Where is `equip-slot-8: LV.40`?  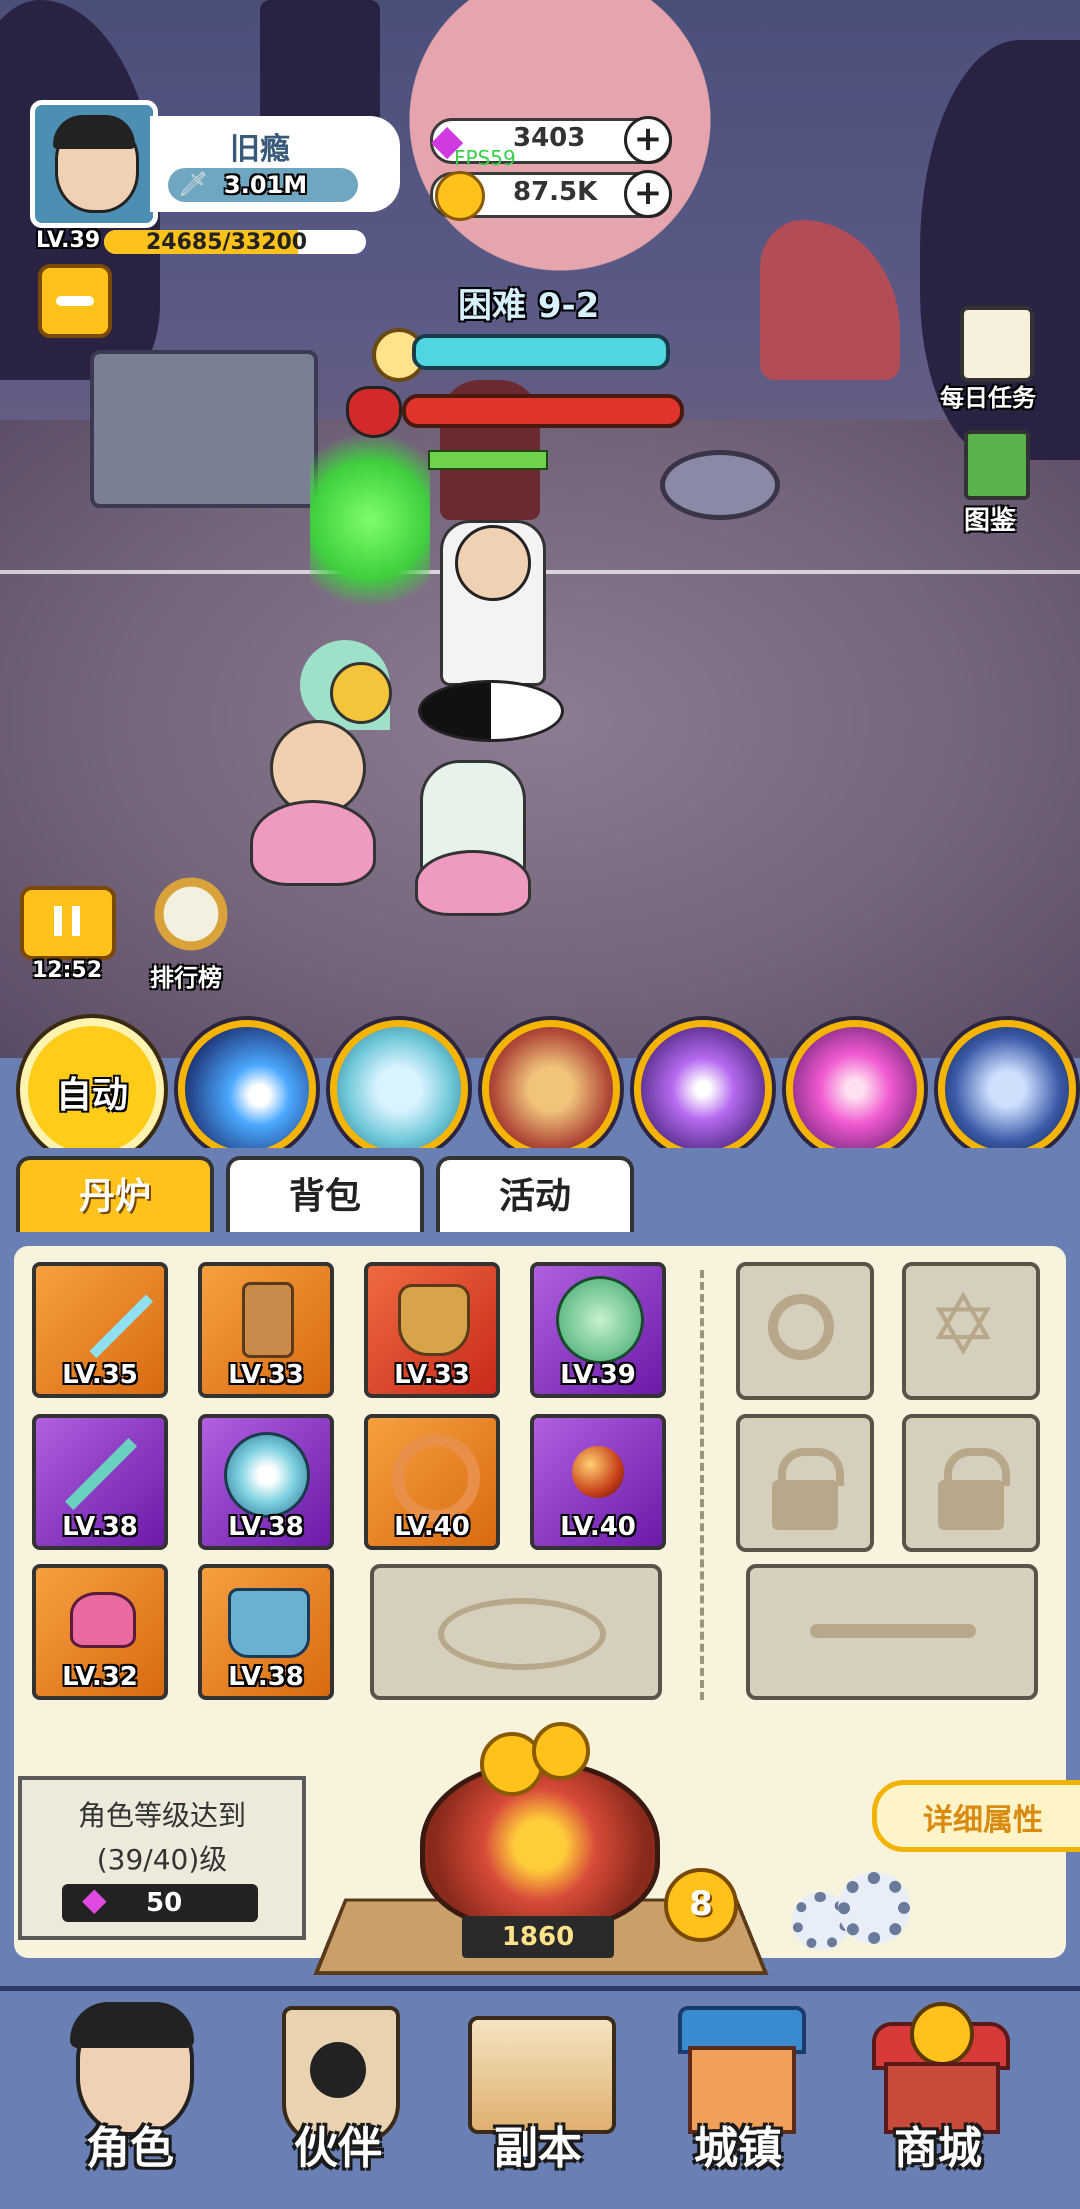
equip-slot-8: LV.40 is located at coordinates (598, 1482).